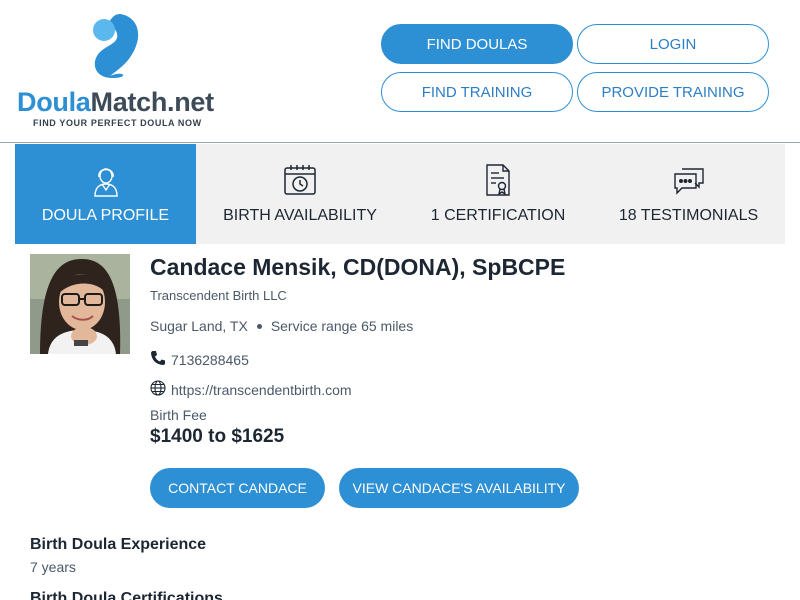  I want to click on tab-testimonials: 18 TESTIMONIALS, so click(688, 194).